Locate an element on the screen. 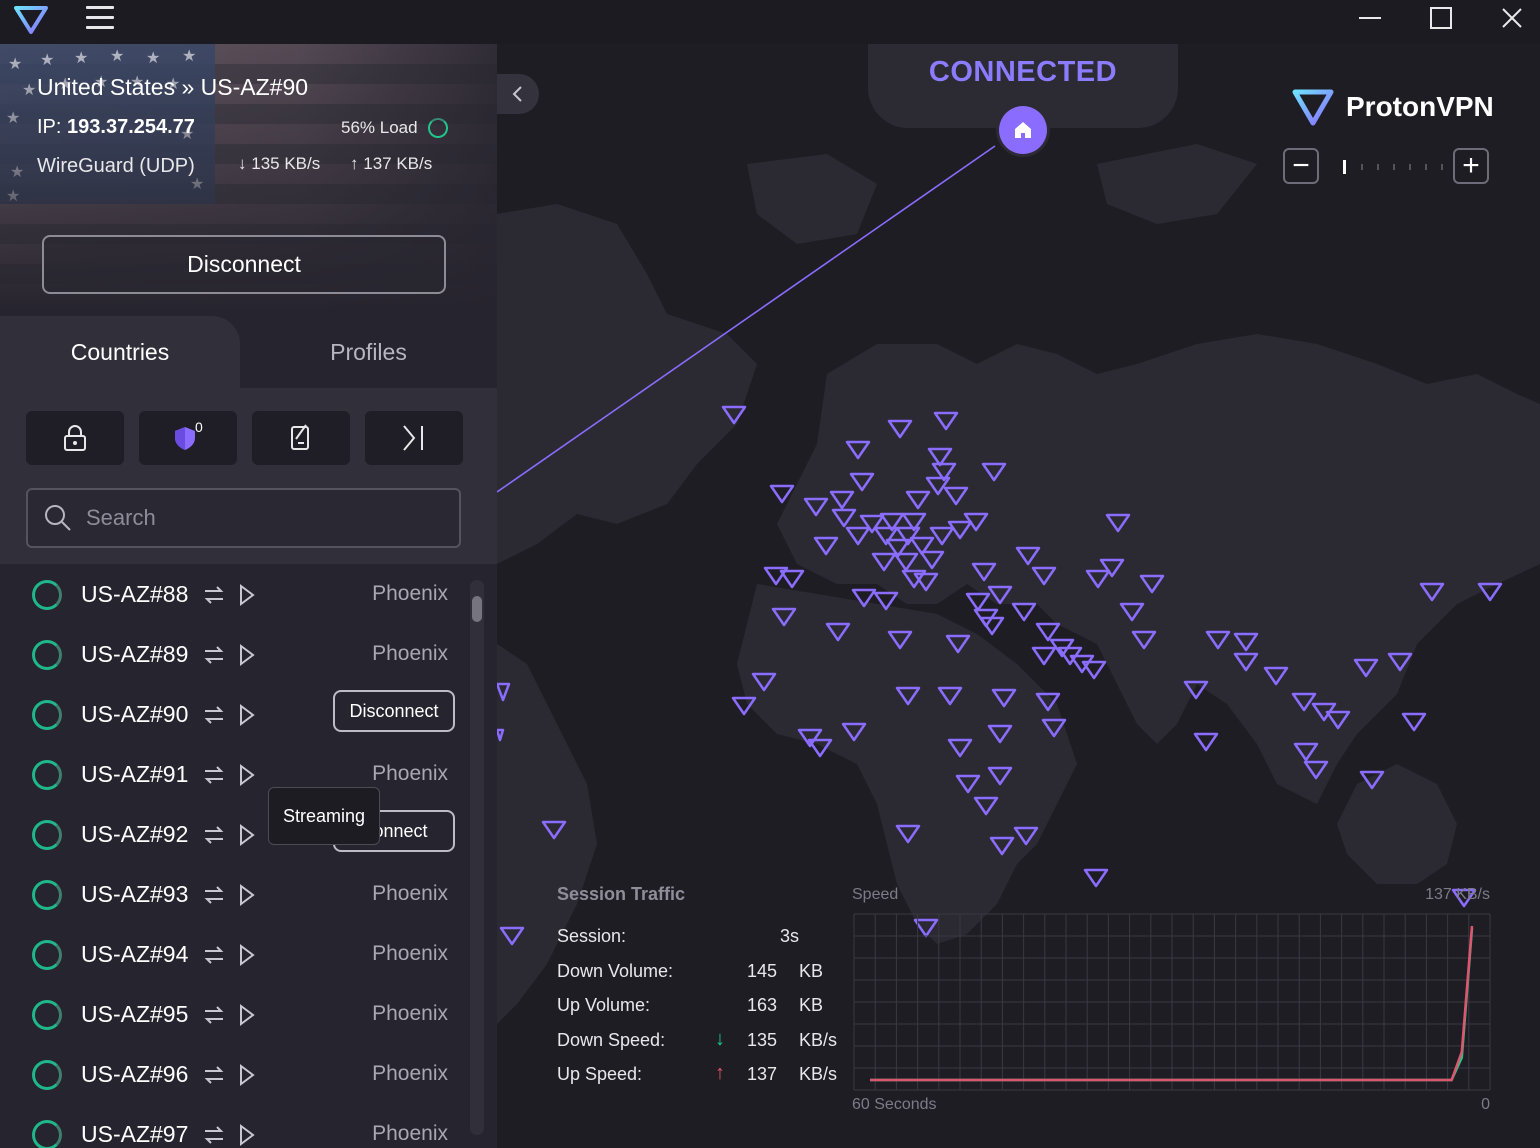 This screenshot has height=1148, width=1540. lock-icon is located at coordinates (75, 438).